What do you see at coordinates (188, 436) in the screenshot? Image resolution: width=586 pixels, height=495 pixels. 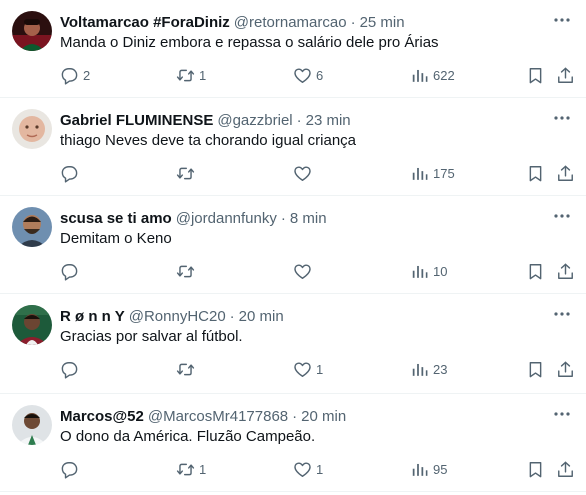 I see `tweet-text: O dono da América. Fluzão Campeão.` at bounding box center [188, 436].